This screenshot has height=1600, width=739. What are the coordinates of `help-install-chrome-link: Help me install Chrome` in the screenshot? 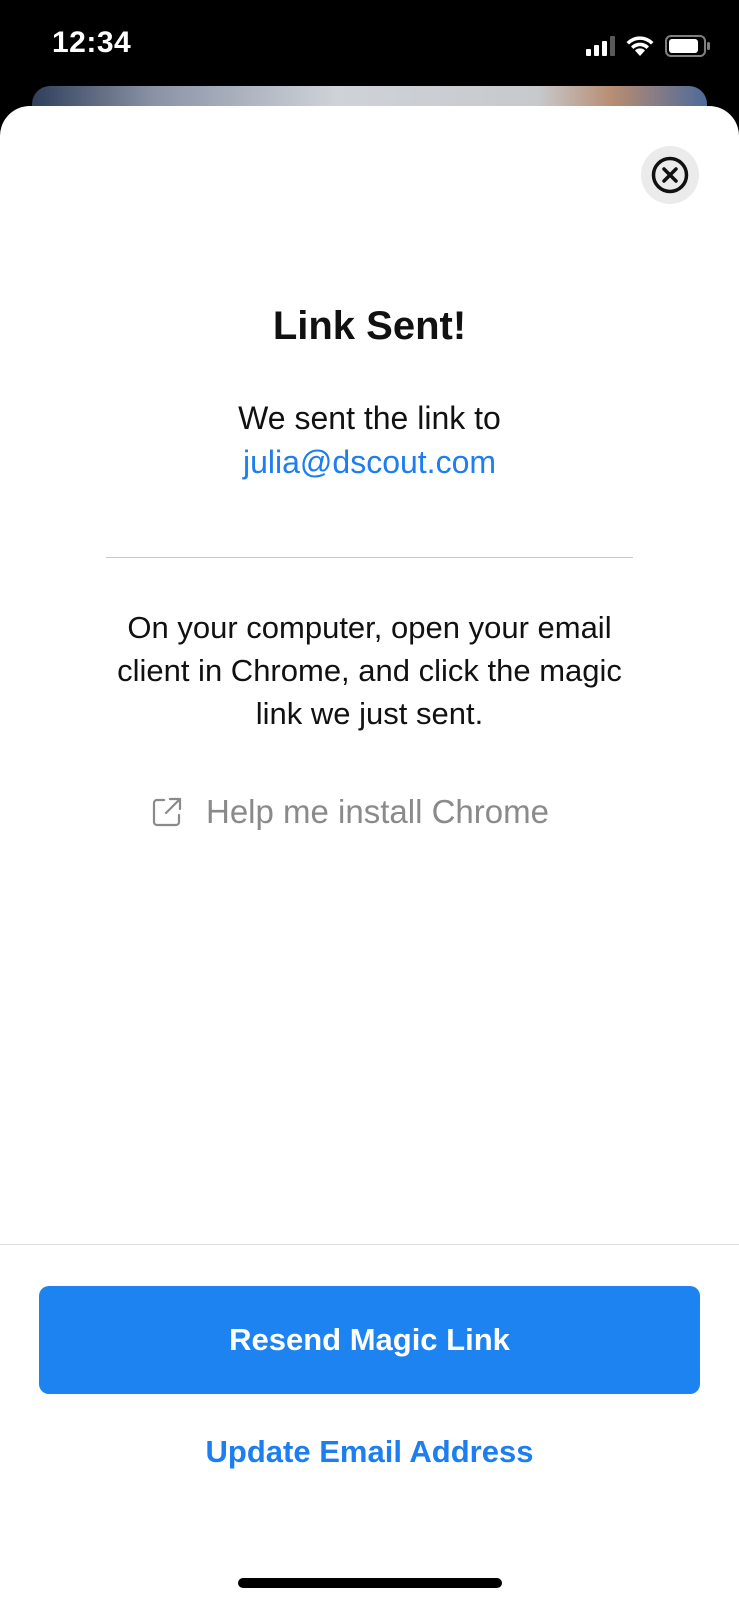 It's located at (349, 812).